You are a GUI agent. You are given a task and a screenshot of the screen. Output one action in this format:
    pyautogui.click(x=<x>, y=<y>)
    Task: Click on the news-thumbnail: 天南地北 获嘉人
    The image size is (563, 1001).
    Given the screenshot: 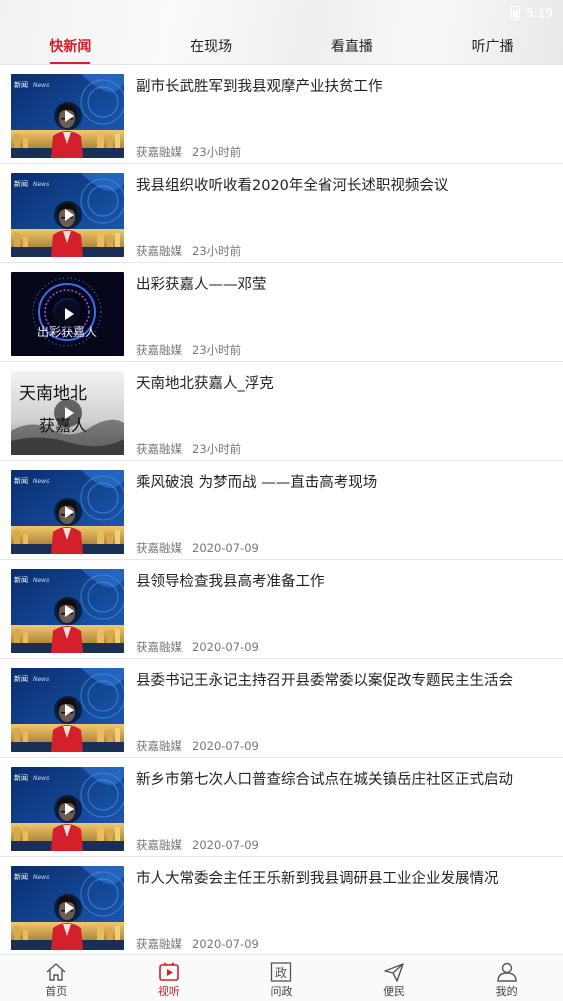 What is the action you would take?
    pyautogui.click(x=67, y=413)
    